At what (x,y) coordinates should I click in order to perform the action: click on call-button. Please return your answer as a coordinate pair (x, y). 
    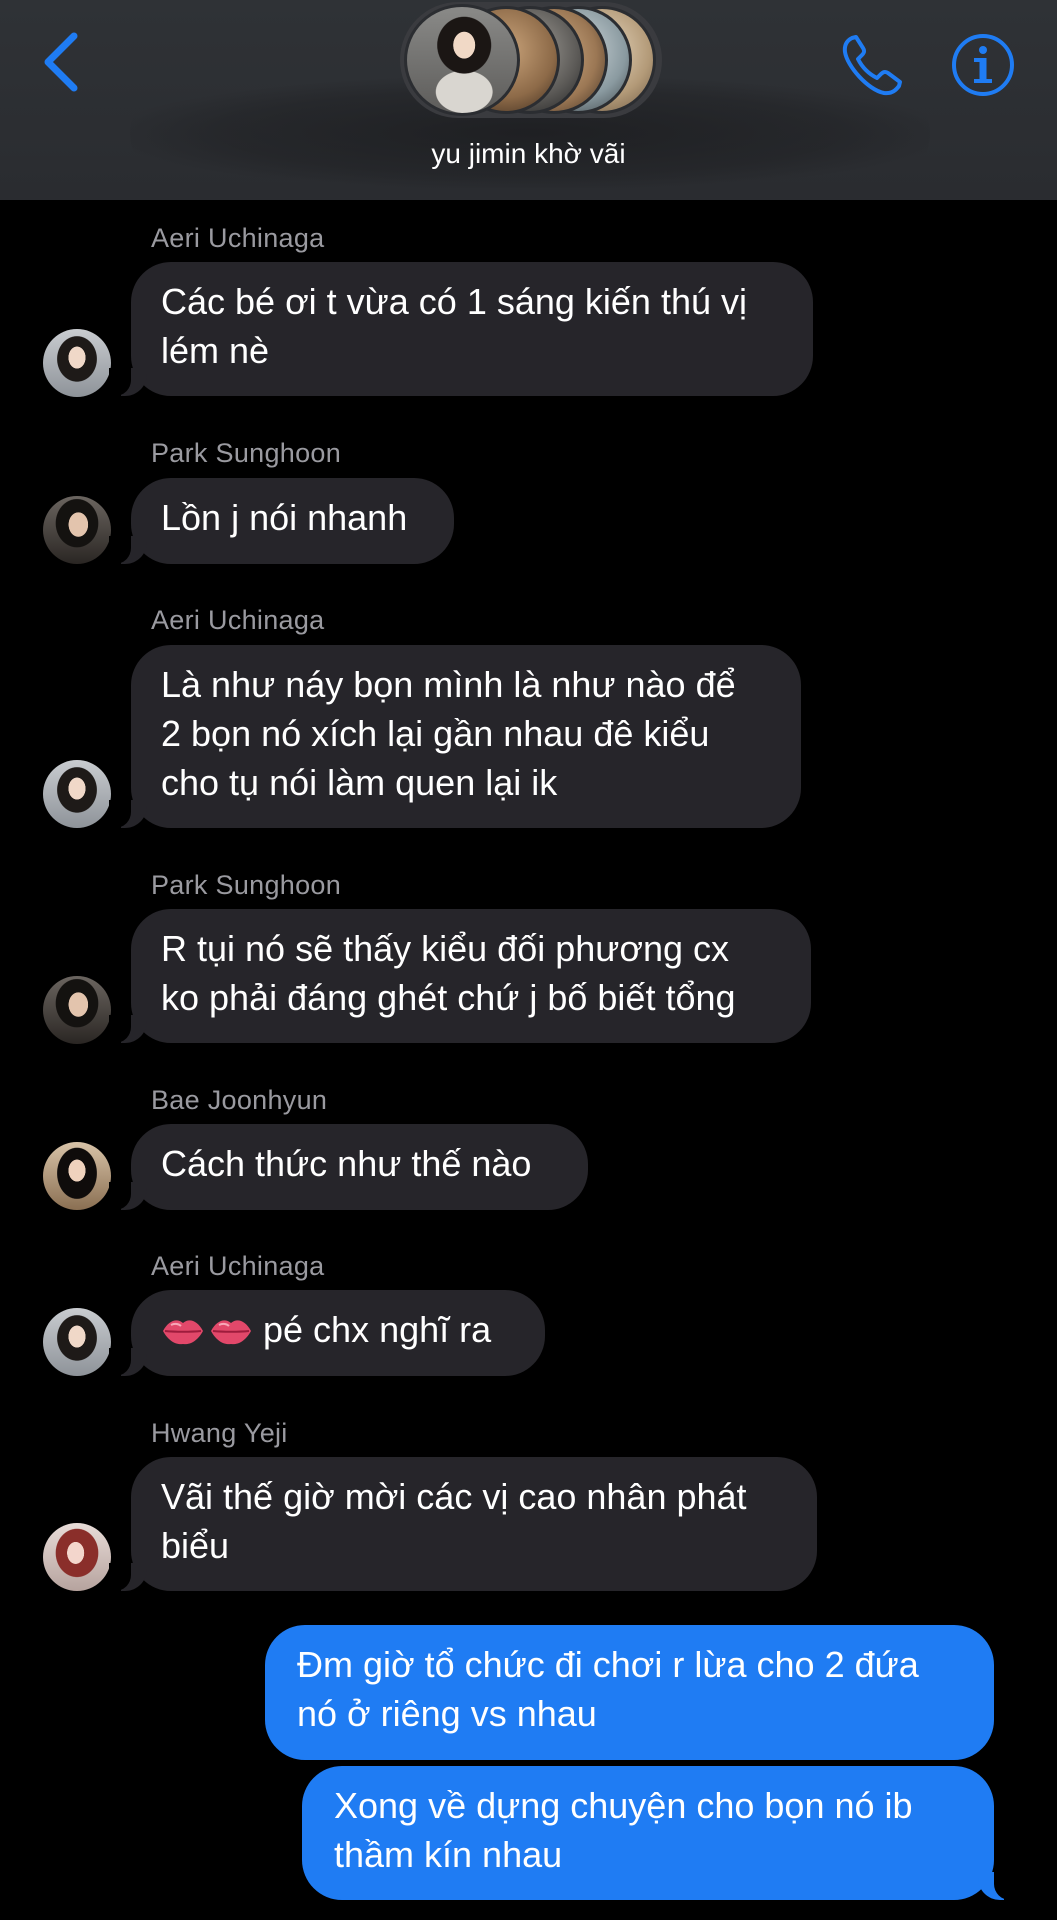
    Looking at the image, I should click on (873, 65).